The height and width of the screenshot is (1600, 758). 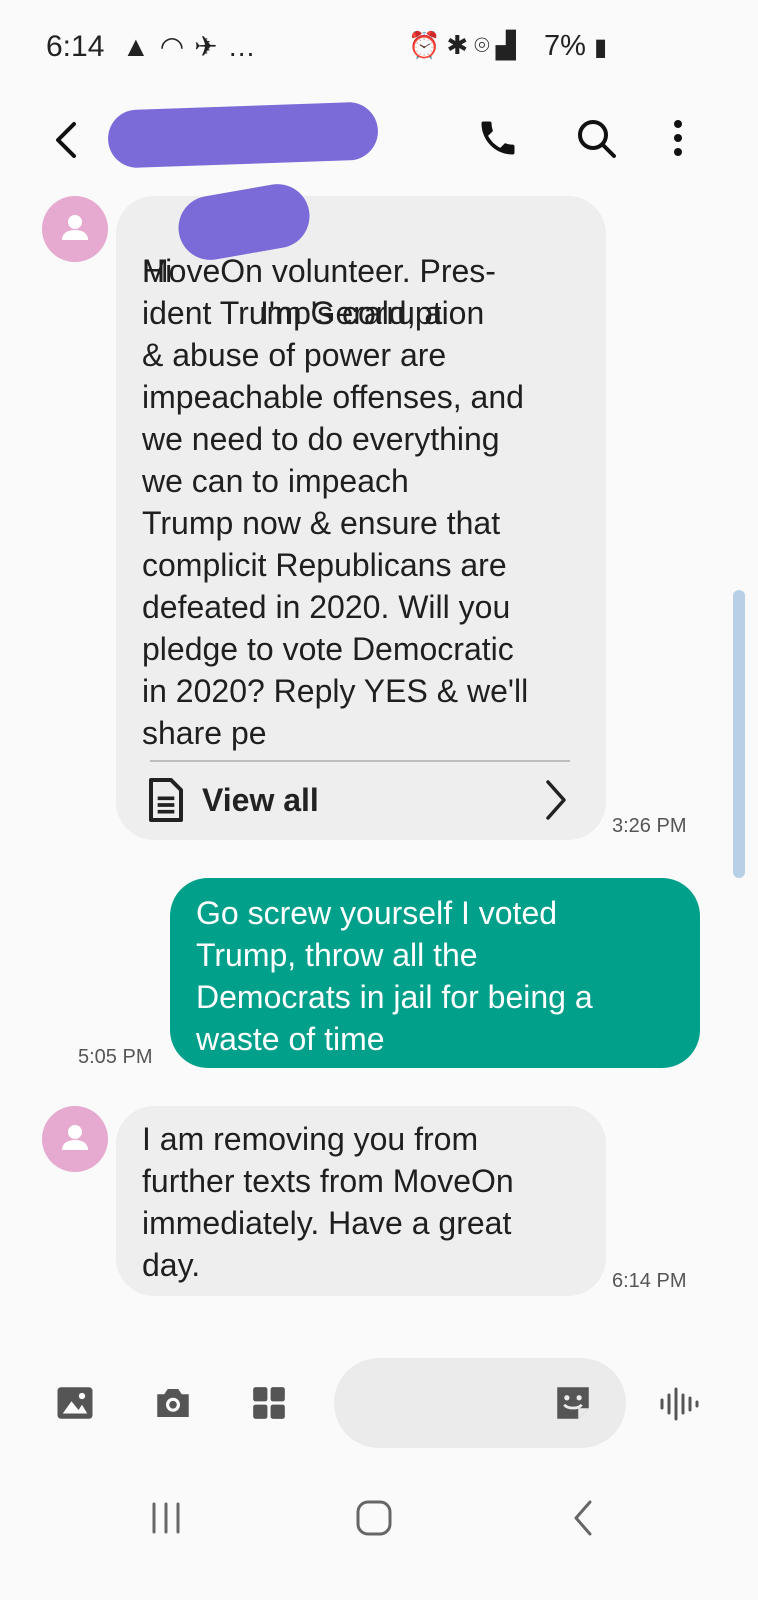 I want to click on camera-button, so click(x=173, y=1403).